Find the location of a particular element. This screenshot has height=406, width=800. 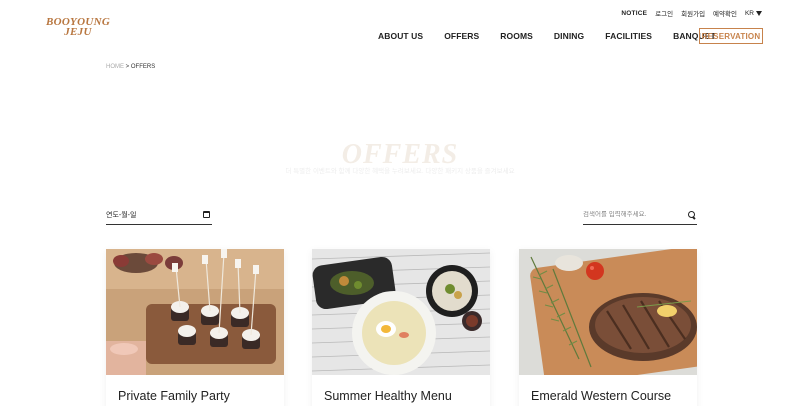

search-input is located at coordinates (630, 214).